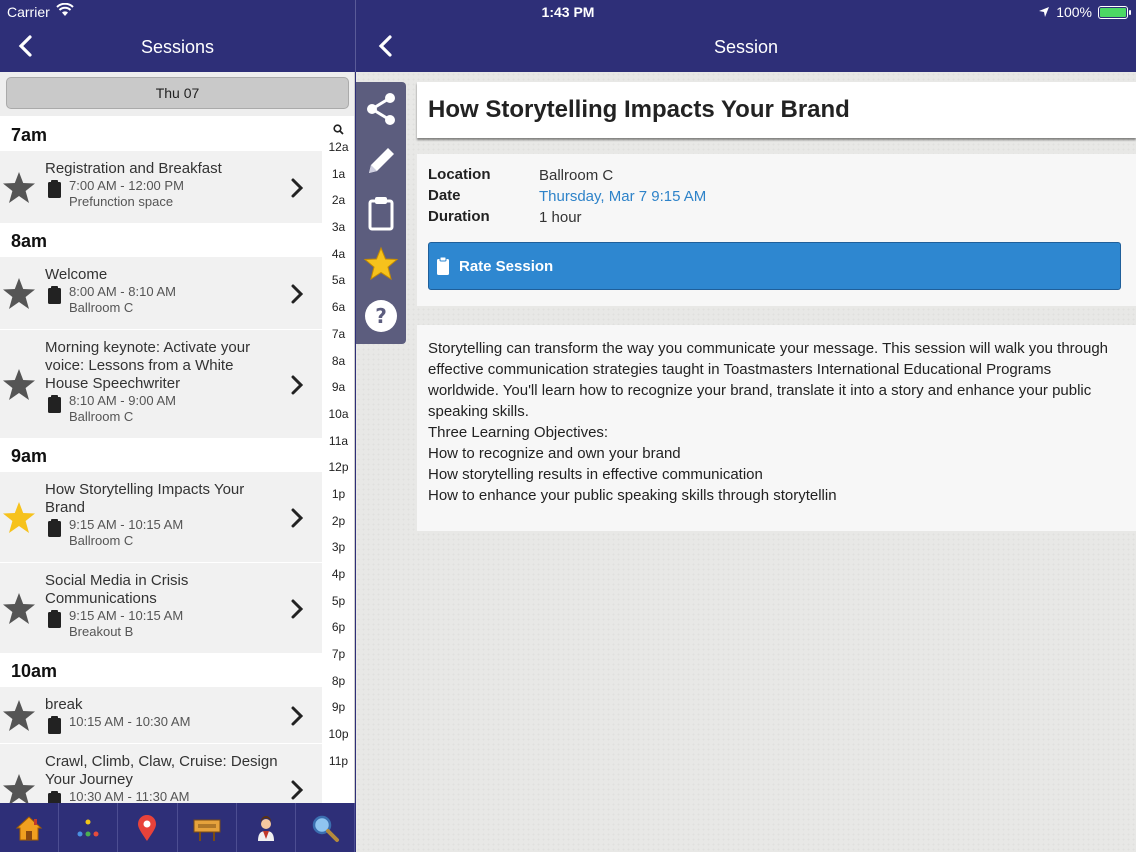 This screenshot has width=1136, height=852. Describe the element at coordinates (1044, 12) in the screenshot. I see `location-arrow-icon` at that location.